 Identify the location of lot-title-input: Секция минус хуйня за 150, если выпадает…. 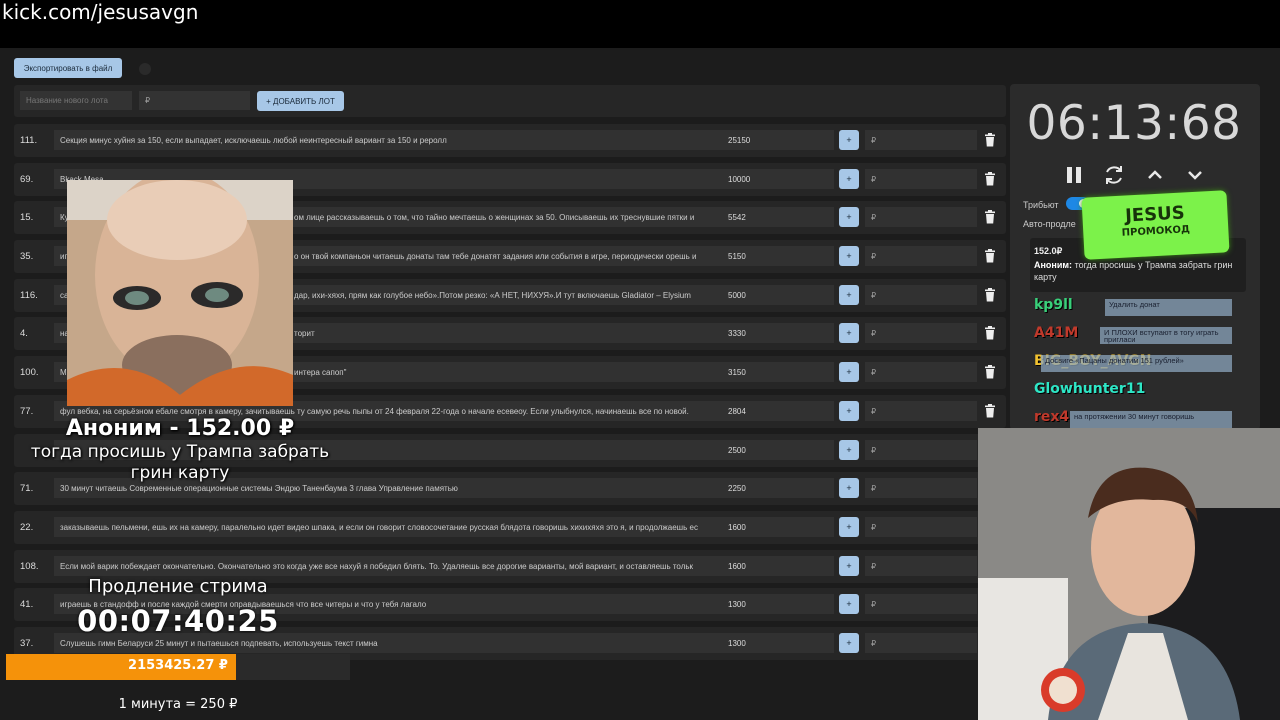
(392, 140).